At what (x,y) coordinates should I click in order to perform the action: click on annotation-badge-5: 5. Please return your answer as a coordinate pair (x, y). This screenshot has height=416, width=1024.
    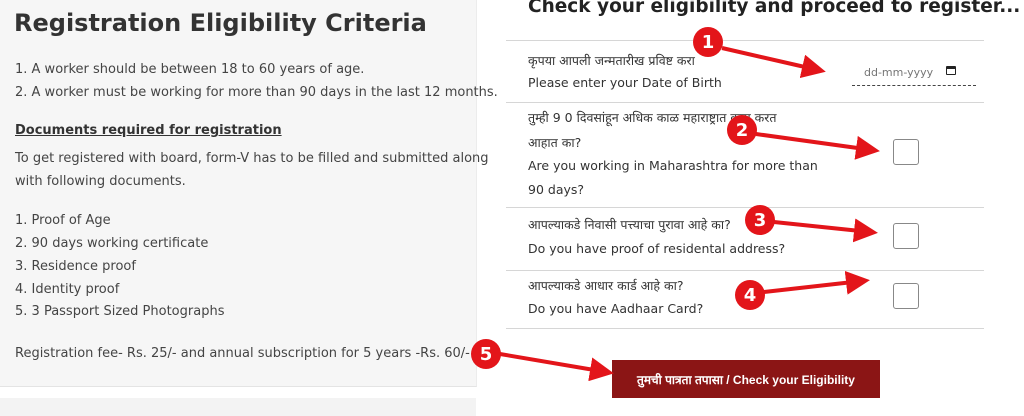
    Looking at the image, I should click on (486, 354).